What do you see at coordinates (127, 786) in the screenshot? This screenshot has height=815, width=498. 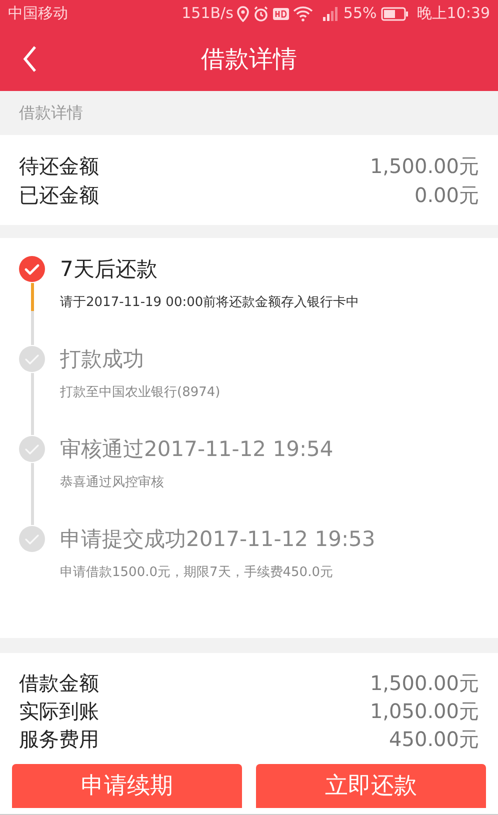 I see `action-button: 申请续期` at bounding box center [127, 786].